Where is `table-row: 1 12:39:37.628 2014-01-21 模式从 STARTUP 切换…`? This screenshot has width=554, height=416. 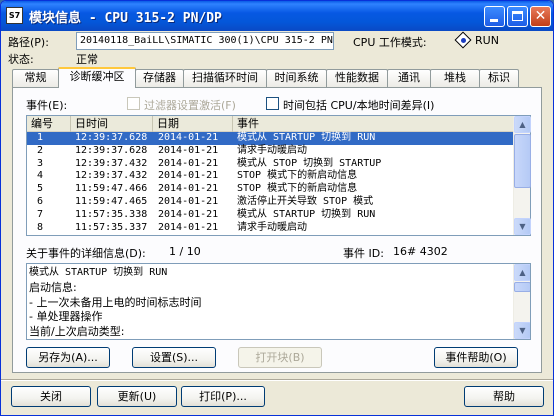
table-row: 1 12:39:37.628 2014-01-21 模式从 STARTUP 切换… is located at coordinates (270, 138).